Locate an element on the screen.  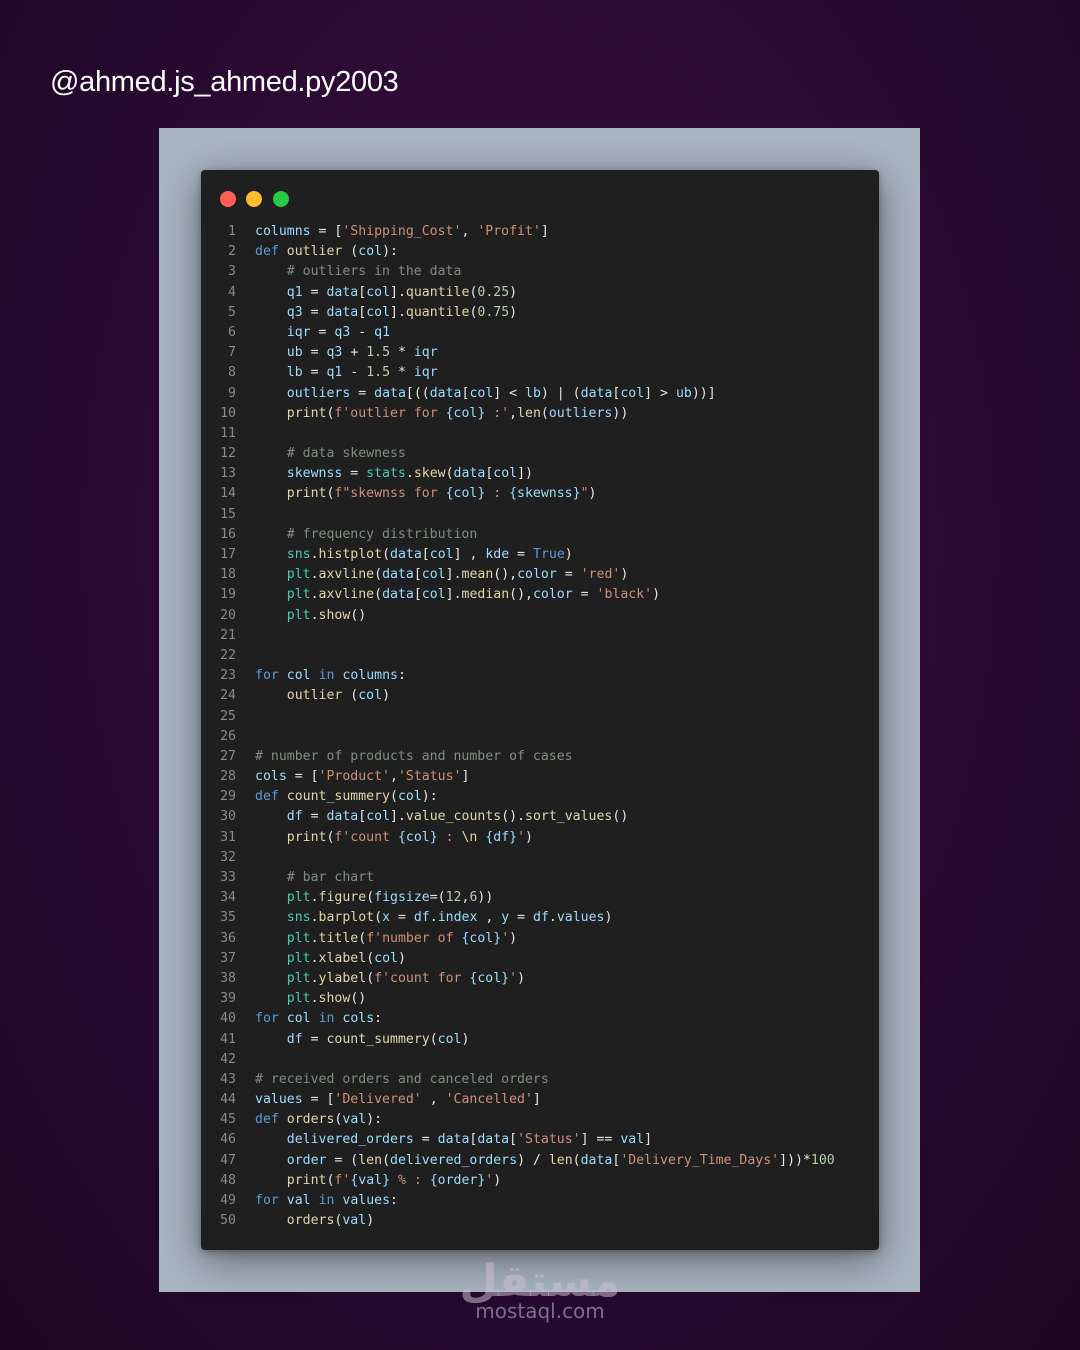
code-token: ] == is located at coordinates (600, 1140).